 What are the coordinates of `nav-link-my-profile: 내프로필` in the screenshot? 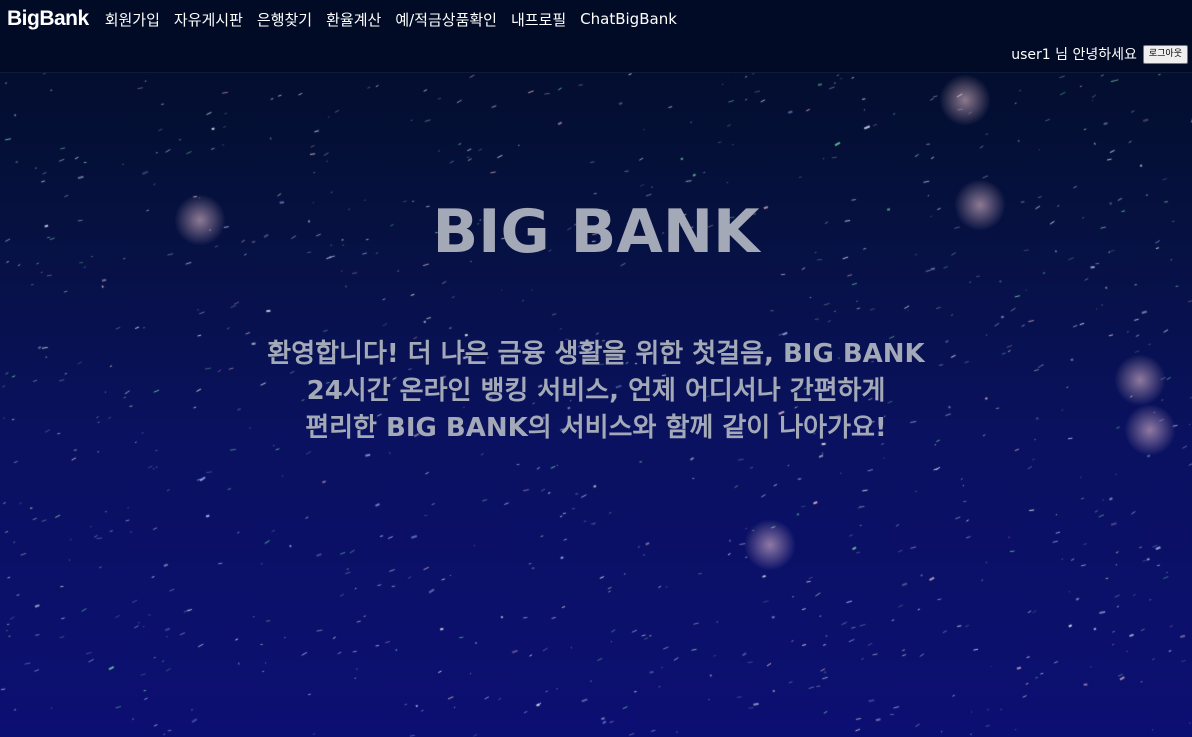 It's located at (538, 19).